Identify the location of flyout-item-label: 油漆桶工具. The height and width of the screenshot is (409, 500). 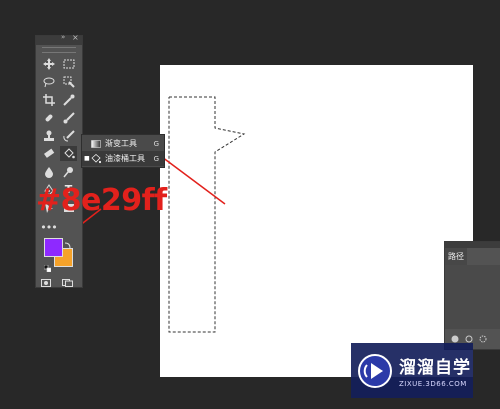
(125, 158).